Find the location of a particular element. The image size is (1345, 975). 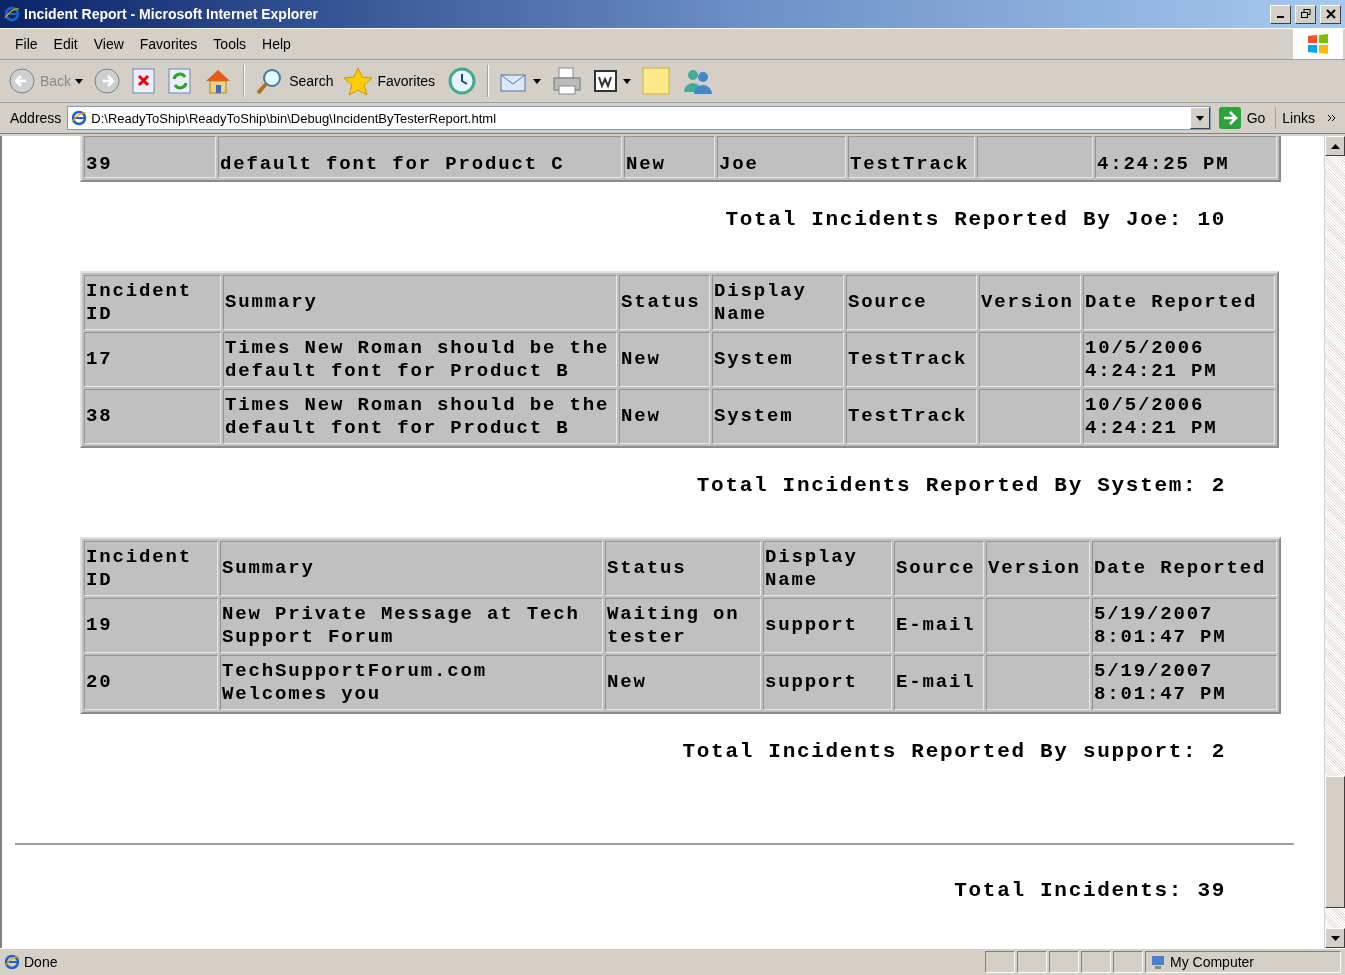

up-arrow-icon is located at coordinates (1335, 146).